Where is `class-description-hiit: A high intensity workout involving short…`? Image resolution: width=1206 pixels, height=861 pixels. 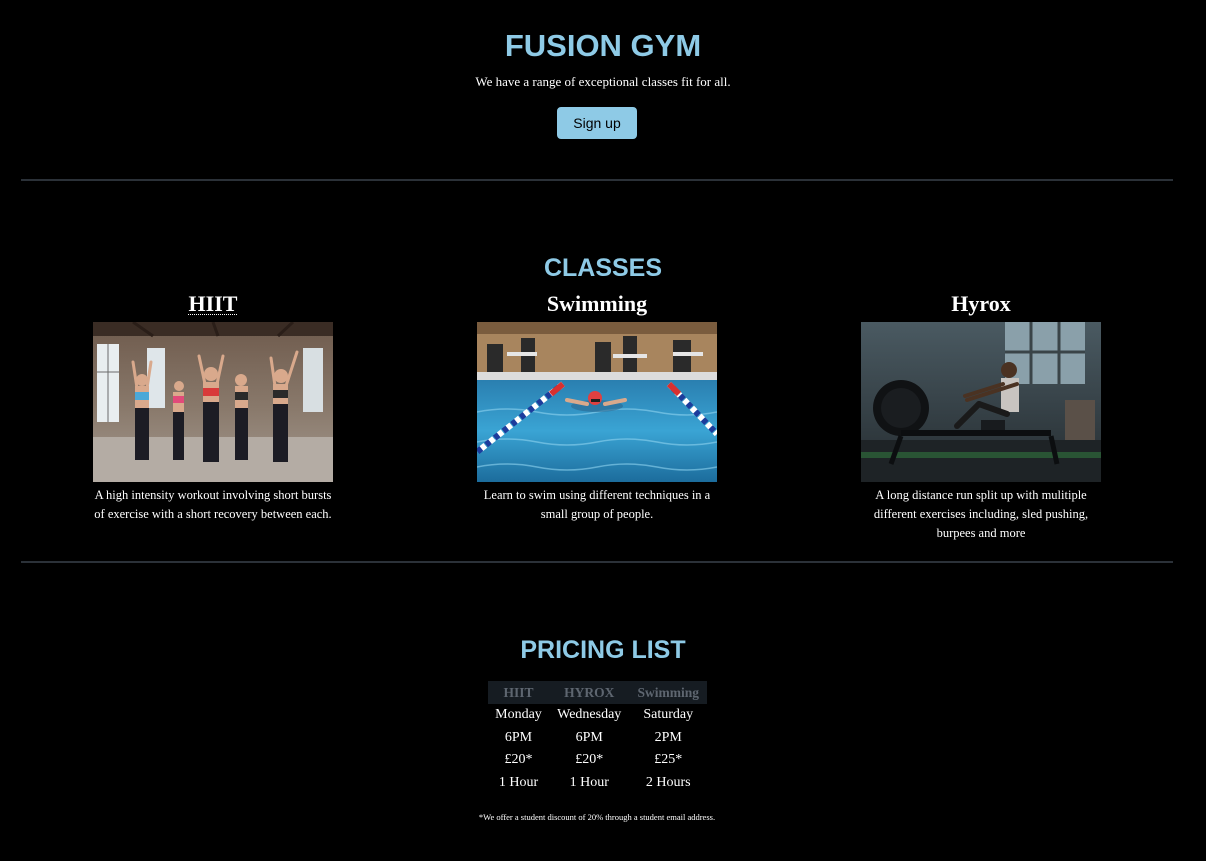 class-description-hiit: A high intensity workout involving short… is located at coordinates (213, 504).